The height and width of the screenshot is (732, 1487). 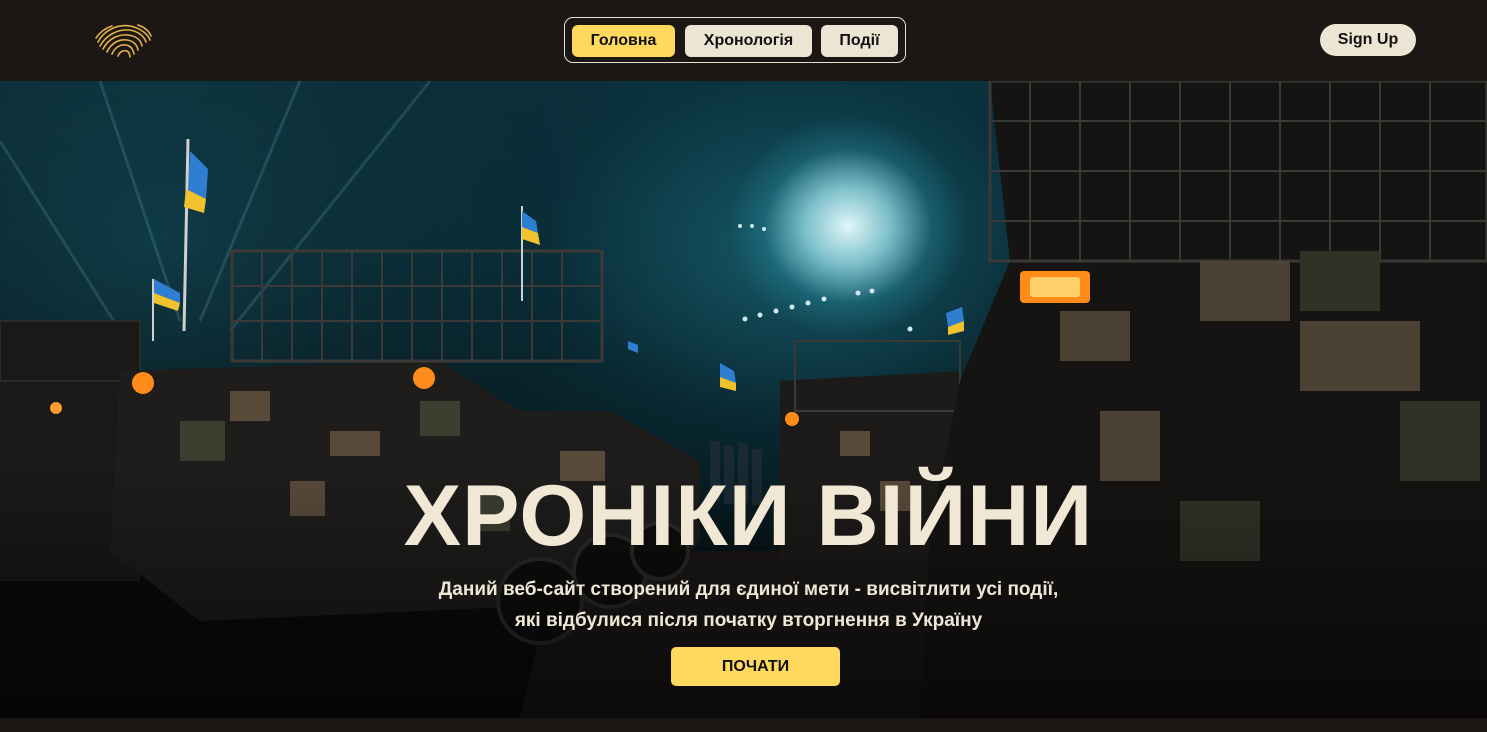 What do you see at coordinates (748, 41) in the screenshot?
I see `tab-chronology: Хронологія` at bounding box center [748, 41].